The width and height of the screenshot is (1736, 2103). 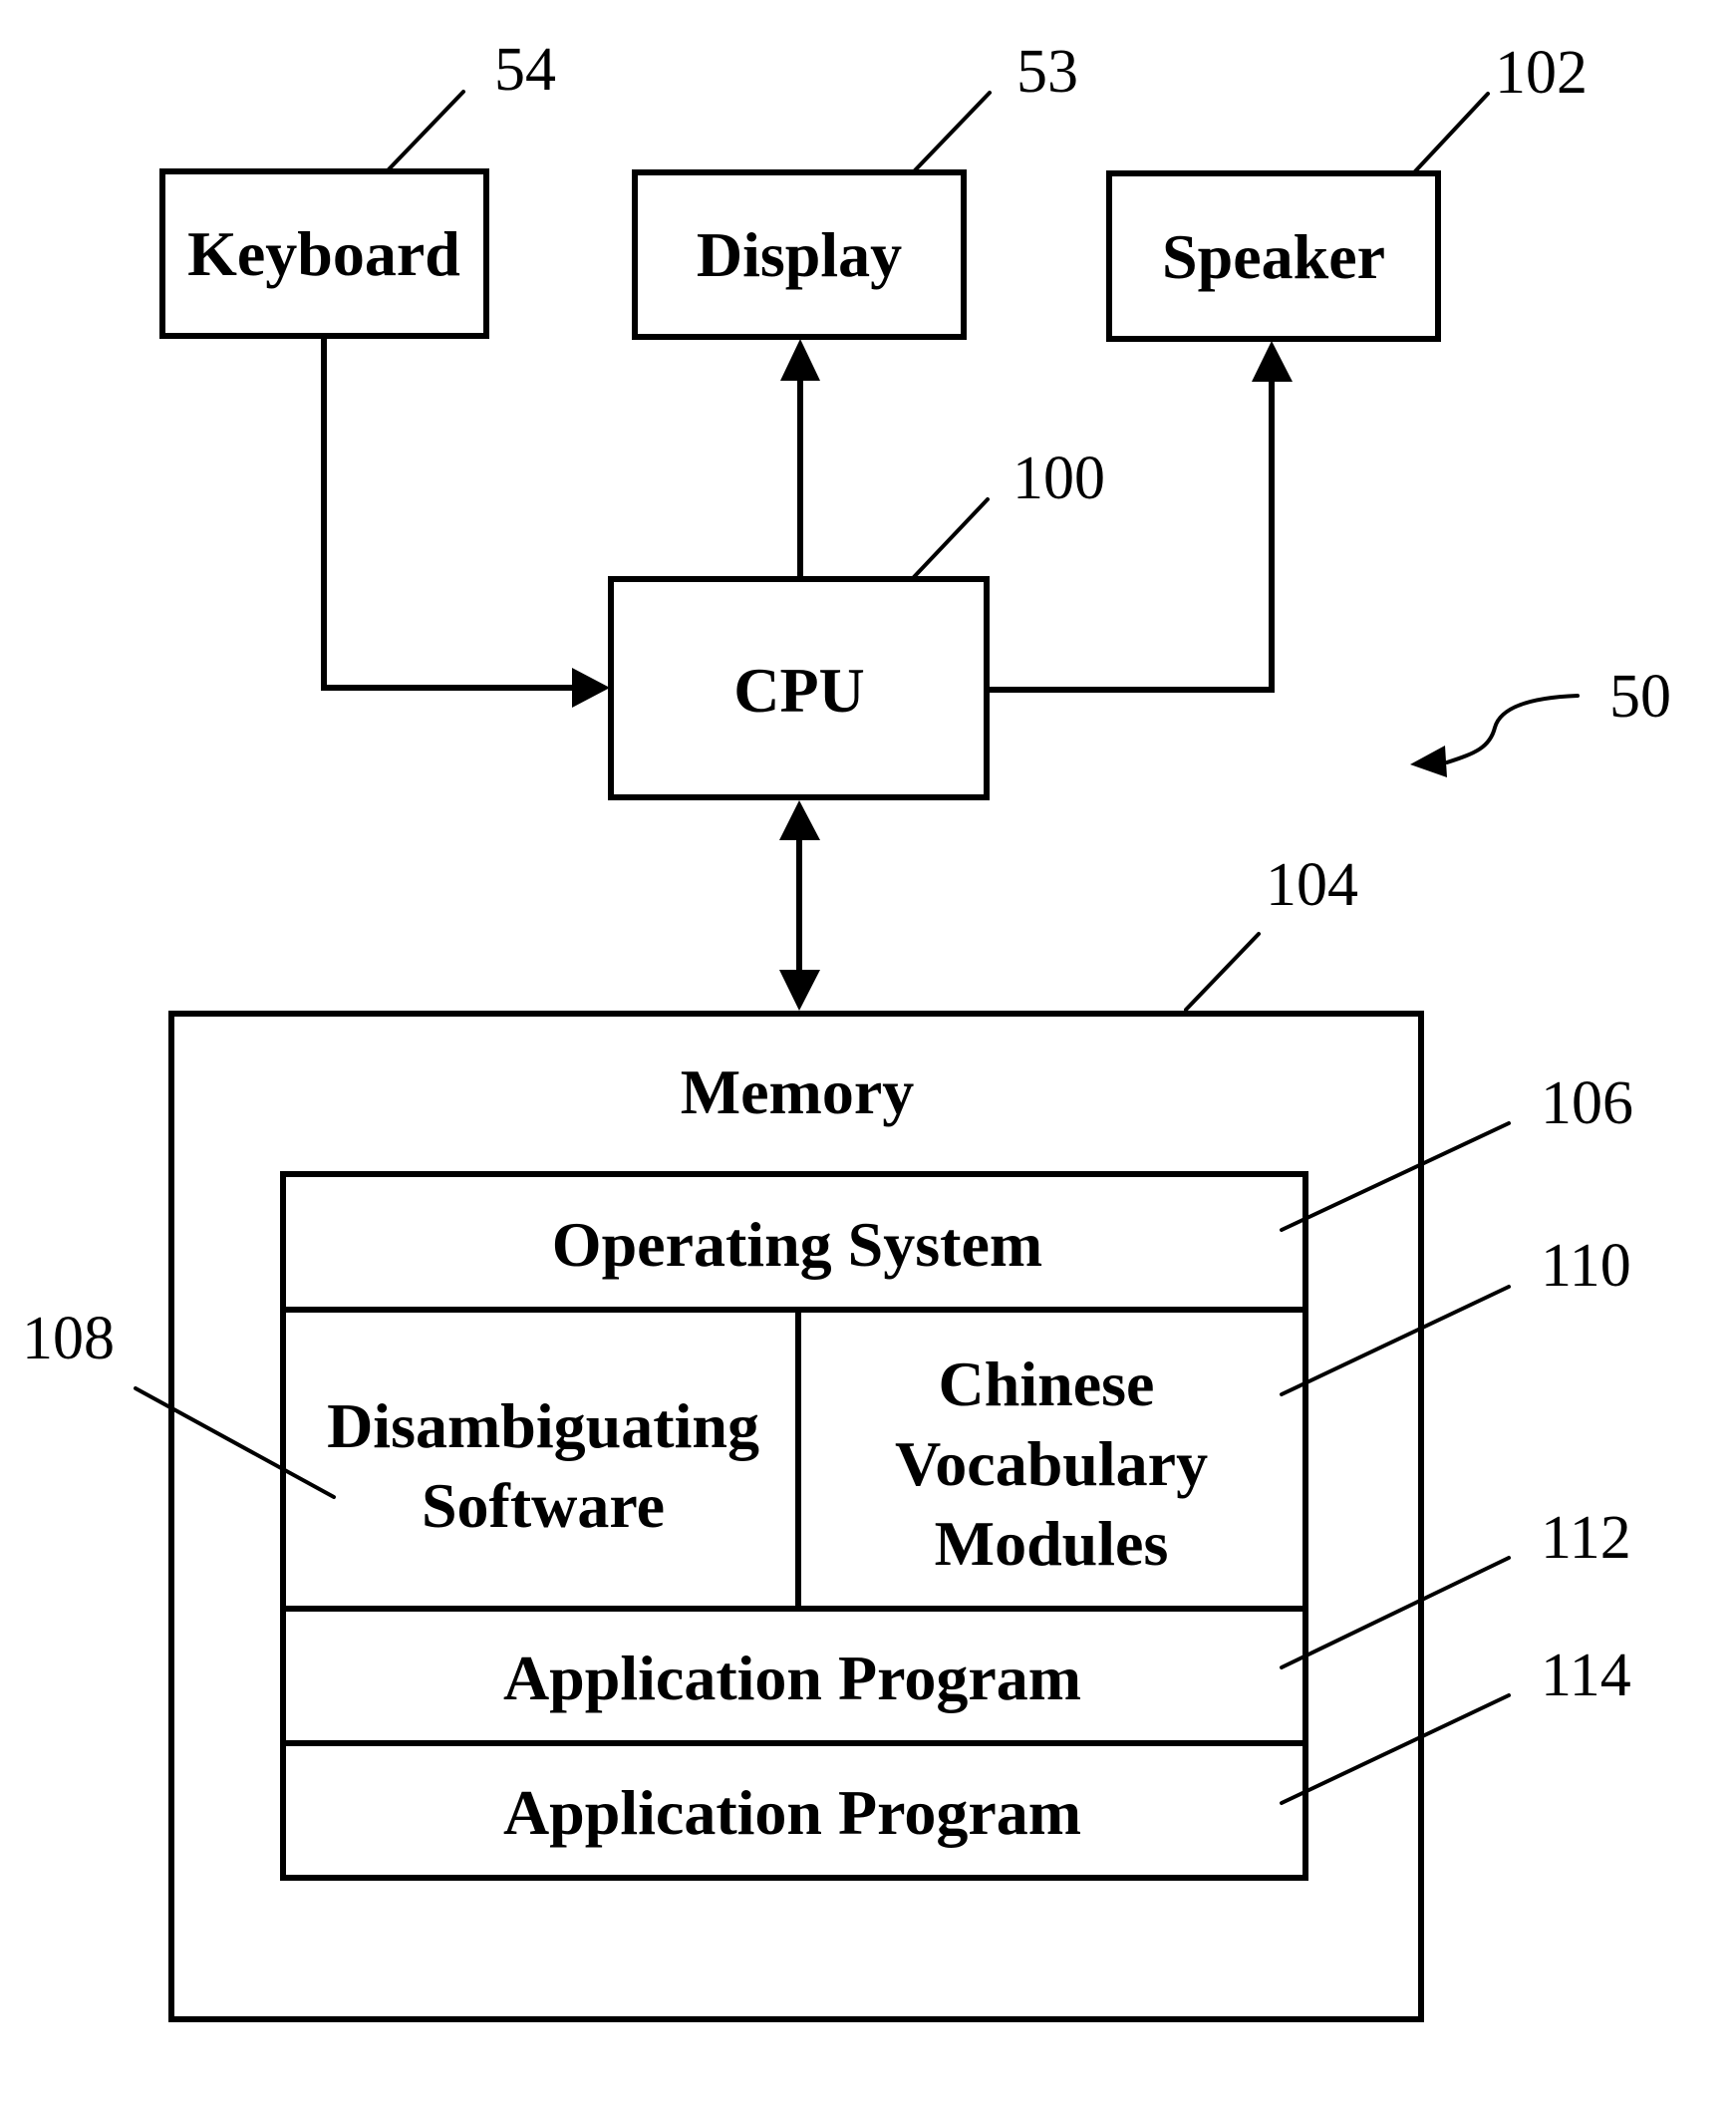 What do you see at coordinates (1059, 478) in the screenshot?
I see `cpu-ref-number: 100` at bounding box center [1059, 478].